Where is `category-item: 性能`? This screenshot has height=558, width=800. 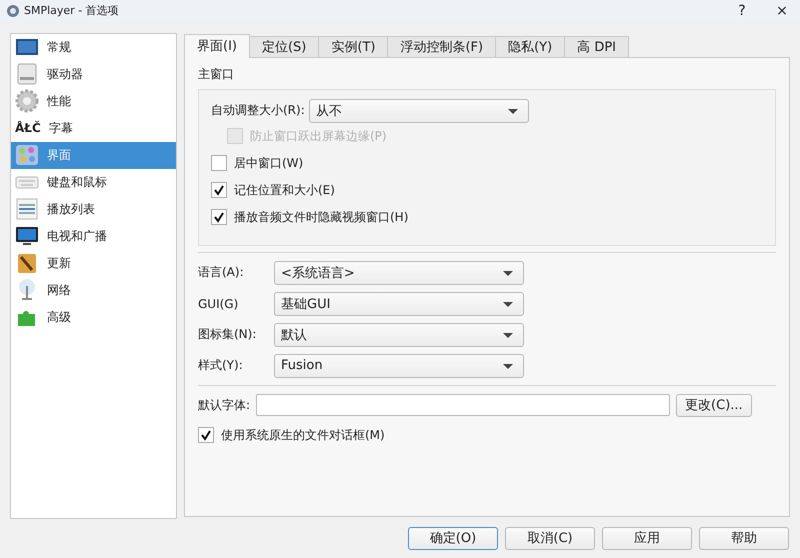
category-item: 性能 is located at coordinates (93, 101).